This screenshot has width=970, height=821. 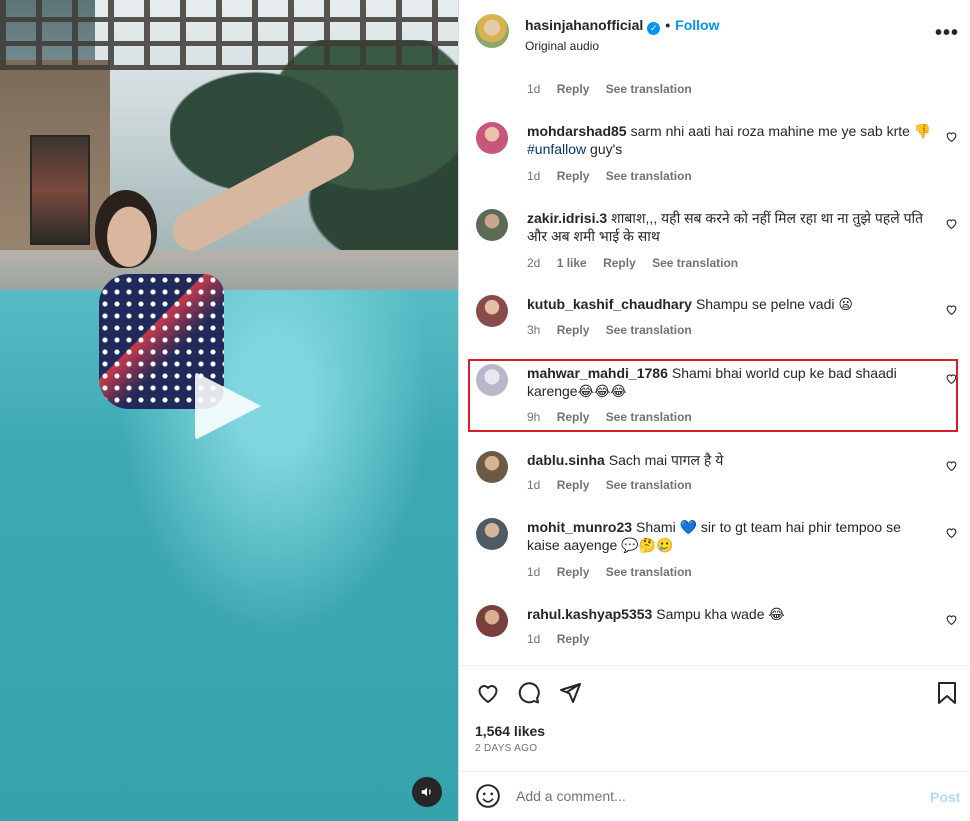 What do you see at coordinates (609, 304) in the screenshot?
I see `commenter-username: kutub_kashif_chaudhary` at bounding box center [609, 304].